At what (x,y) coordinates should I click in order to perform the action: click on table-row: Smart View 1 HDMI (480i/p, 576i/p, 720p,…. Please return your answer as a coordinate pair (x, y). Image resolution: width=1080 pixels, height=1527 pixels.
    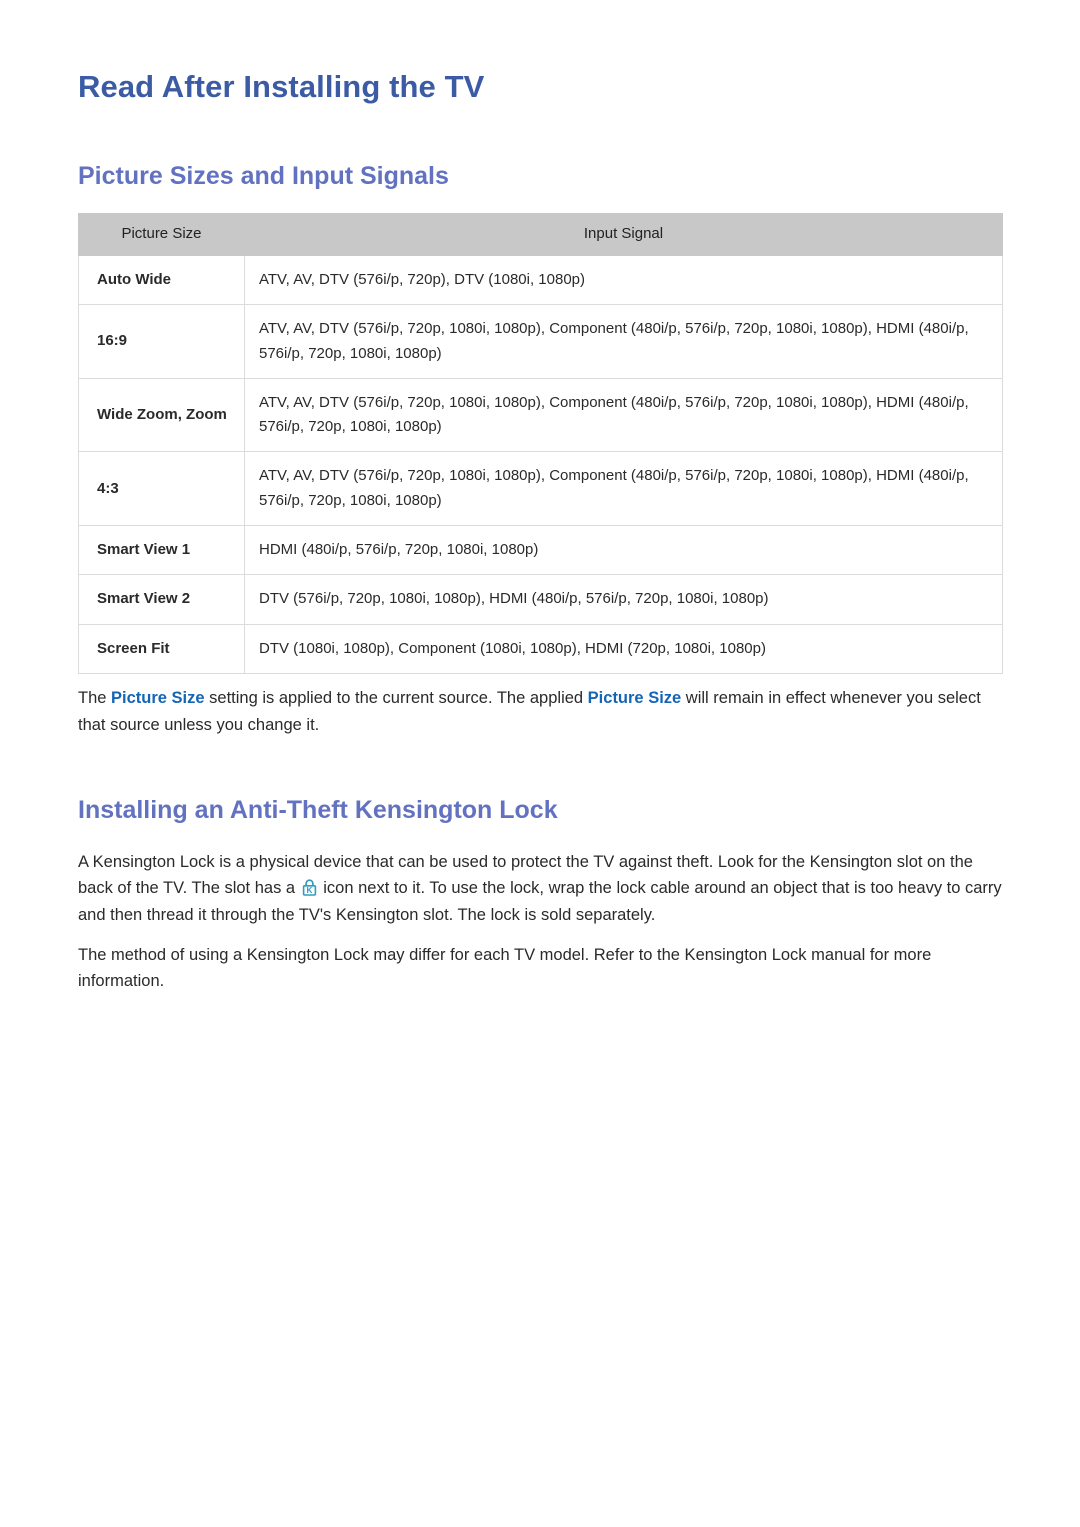
    Looking at the image, I should click on (540, 550).